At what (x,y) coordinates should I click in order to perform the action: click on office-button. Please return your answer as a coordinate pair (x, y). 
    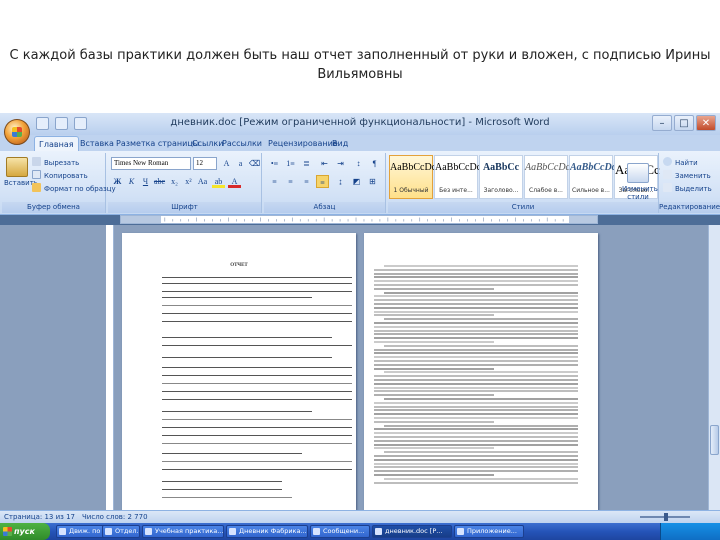
    Looking at the image, I should click on (17, 132).